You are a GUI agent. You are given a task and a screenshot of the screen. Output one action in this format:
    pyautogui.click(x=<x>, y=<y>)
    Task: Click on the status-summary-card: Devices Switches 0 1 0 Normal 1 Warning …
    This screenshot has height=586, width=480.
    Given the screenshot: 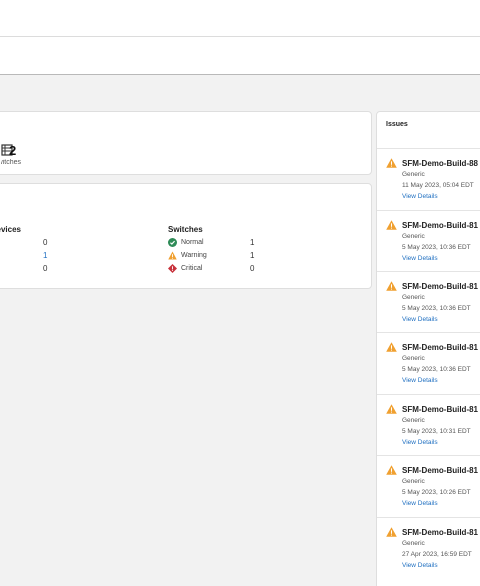 What is the action you would take?
    pyautogui.click(x=186, y=236)
    